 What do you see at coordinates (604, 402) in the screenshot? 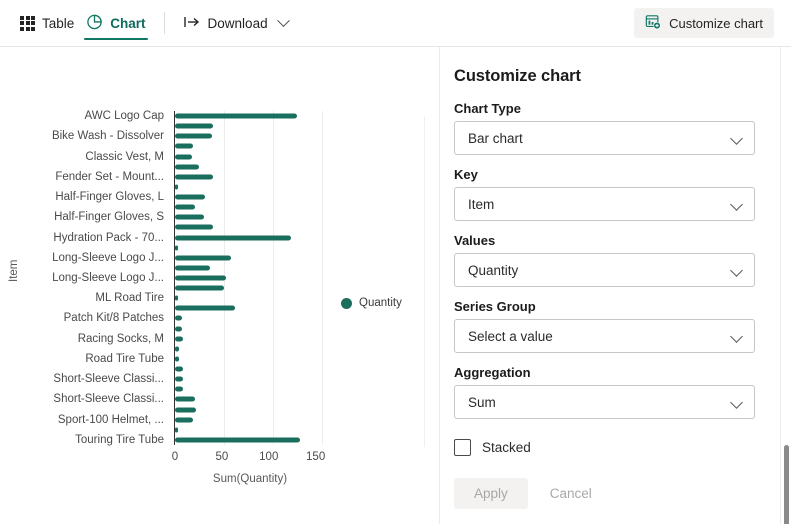
I see `select-aggregation: Sum` at bounding box center [604, 402].